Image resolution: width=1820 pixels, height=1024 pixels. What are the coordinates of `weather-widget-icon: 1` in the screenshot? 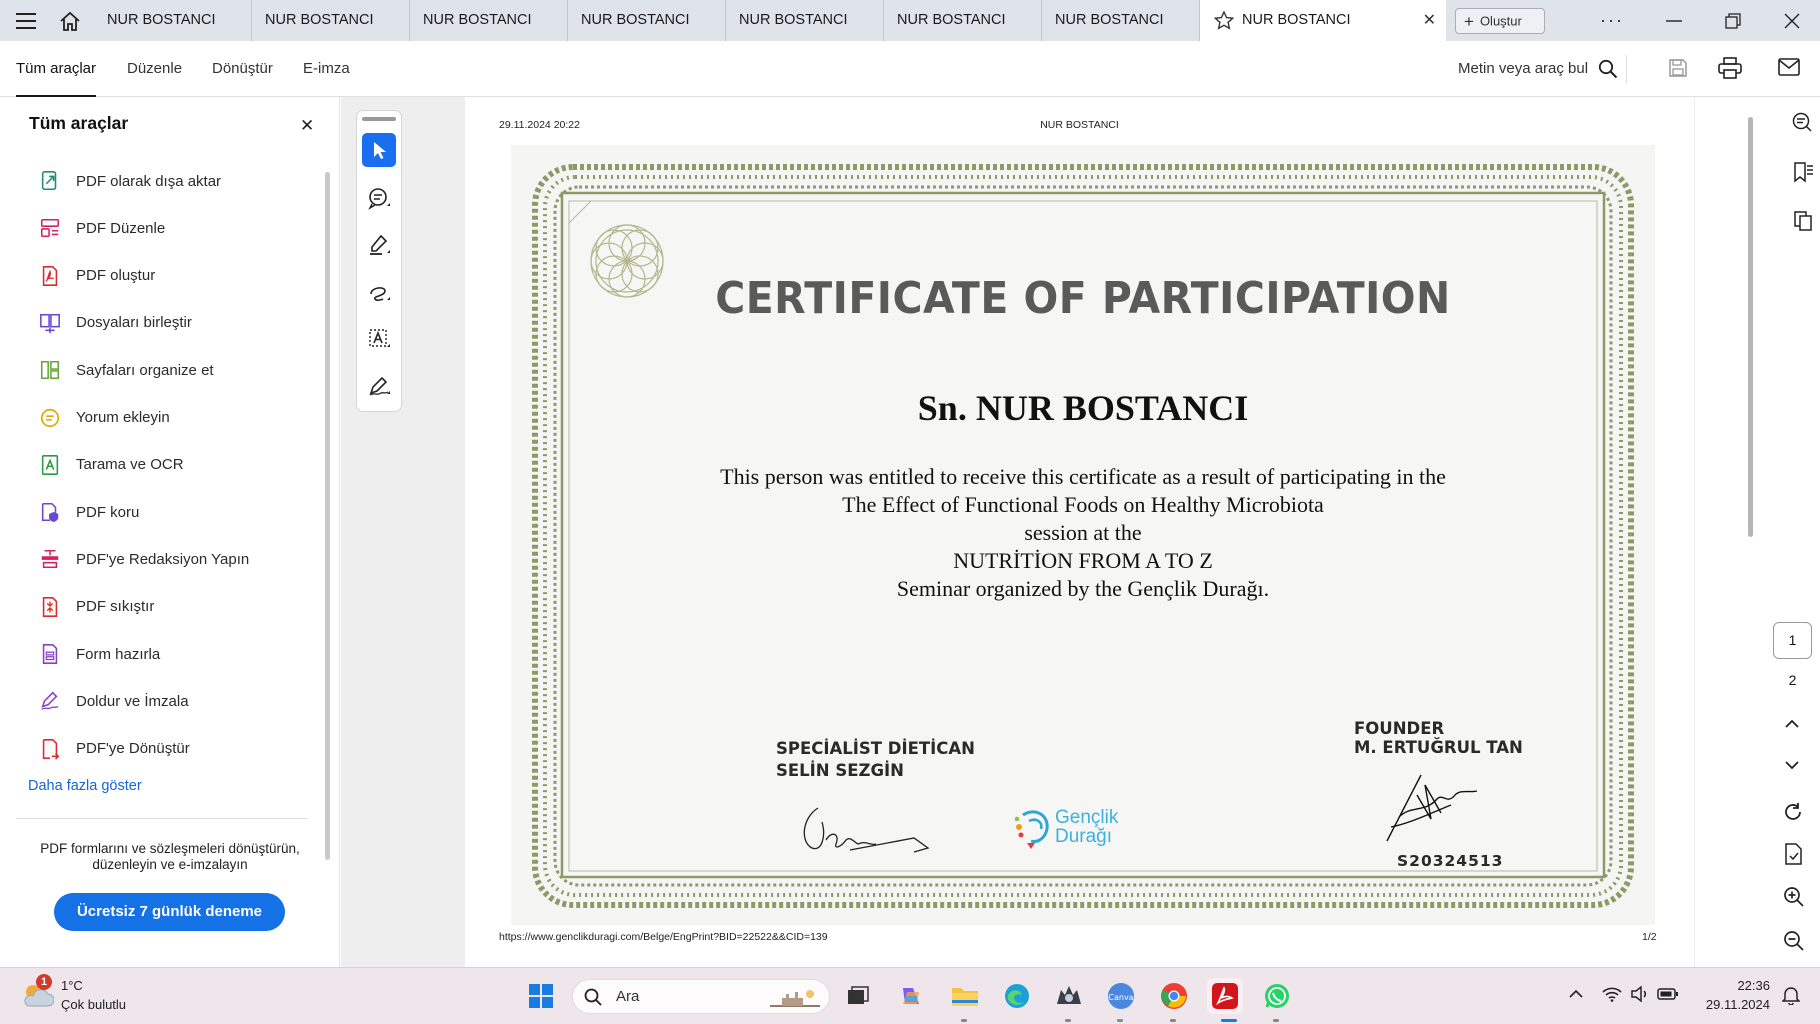 It's located at (37, 993).